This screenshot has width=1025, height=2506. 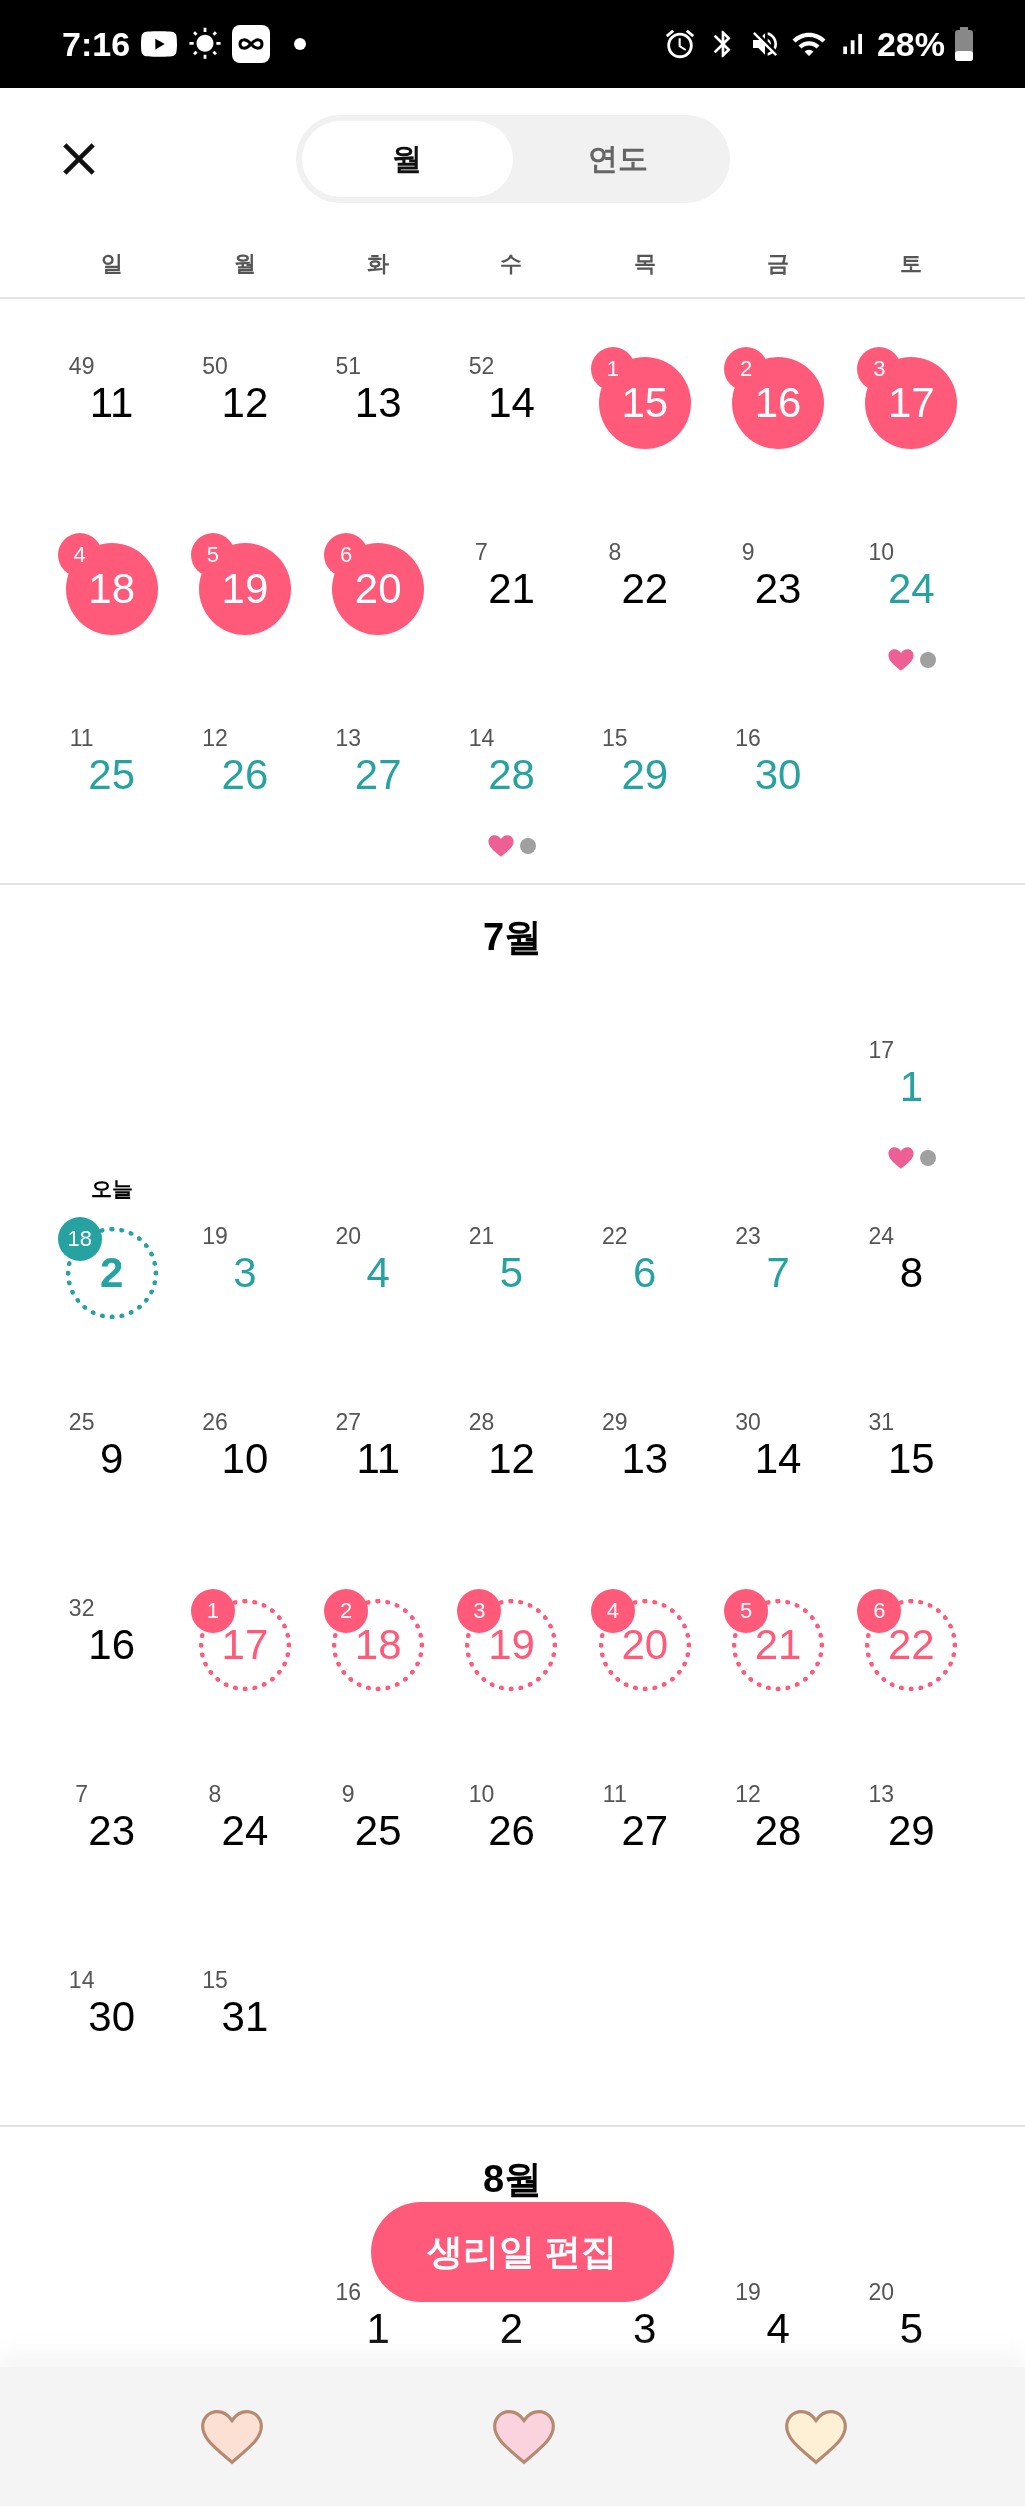 I want to click on day-number: 16, so click(x=111, y=1645).